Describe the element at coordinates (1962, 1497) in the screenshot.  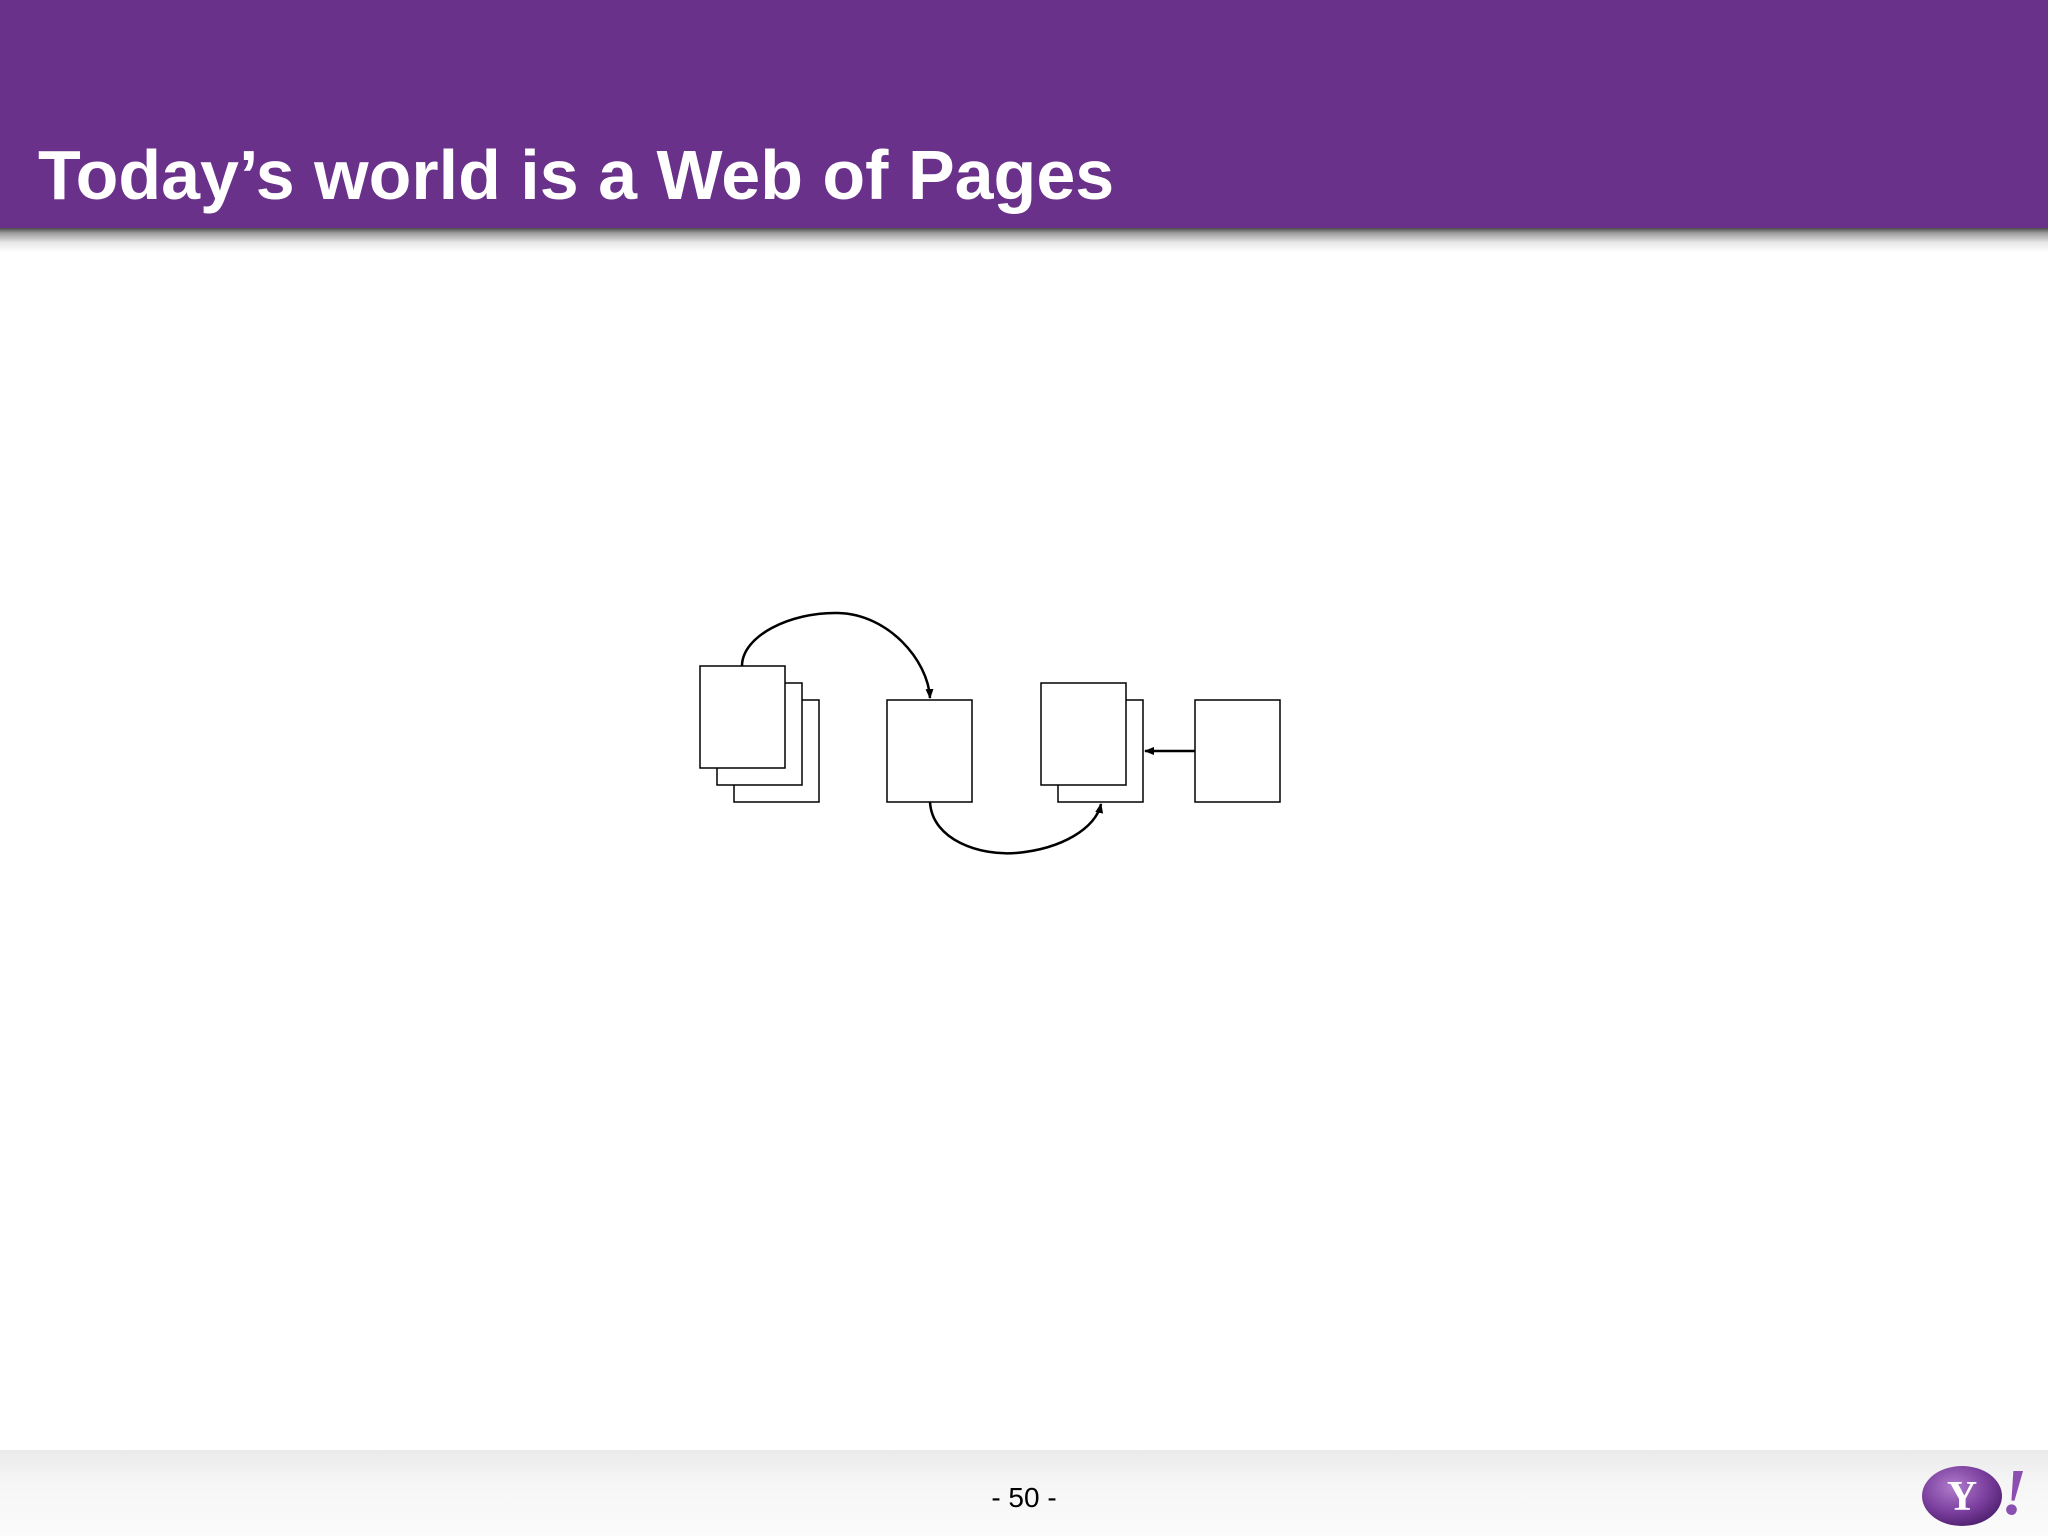
I see `svg-text: Y` at that location.